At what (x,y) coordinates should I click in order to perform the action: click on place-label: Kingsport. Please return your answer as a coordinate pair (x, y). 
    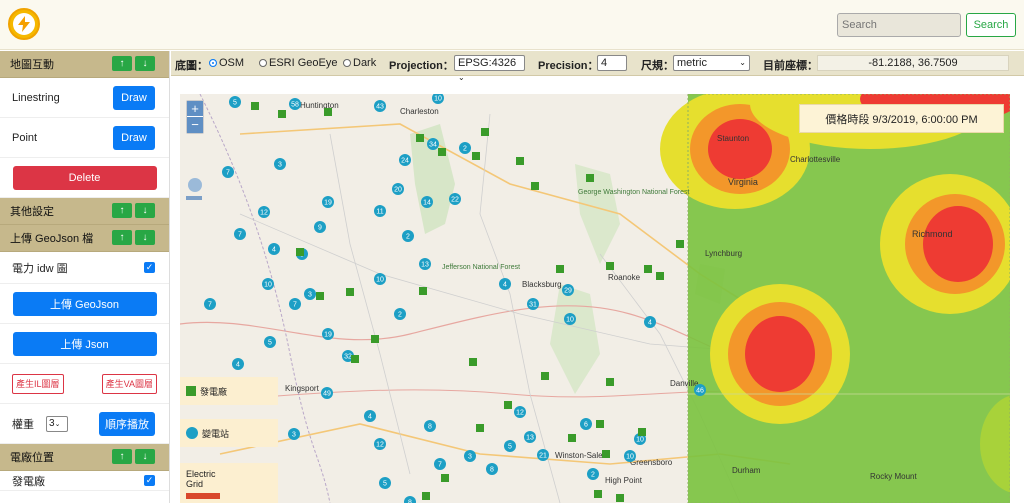
    Looking at the image, I should click on (302, 388).